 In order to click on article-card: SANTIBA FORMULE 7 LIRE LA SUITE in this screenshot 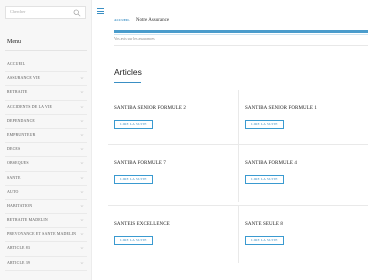, I will do `click(173, 173)`.